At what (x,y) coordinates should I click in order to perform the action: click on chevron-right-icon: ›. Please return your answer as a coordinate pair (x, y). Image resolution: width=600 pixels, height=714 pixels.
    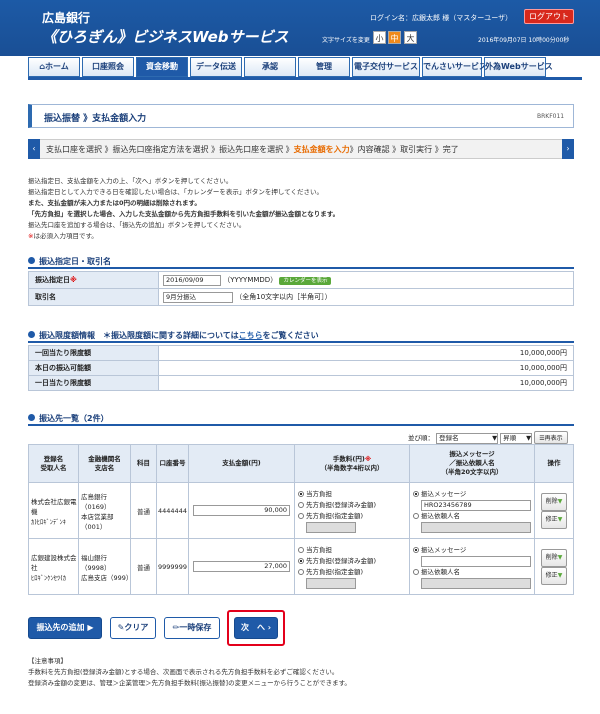
    Looking at the image, I should click on (269, 627).